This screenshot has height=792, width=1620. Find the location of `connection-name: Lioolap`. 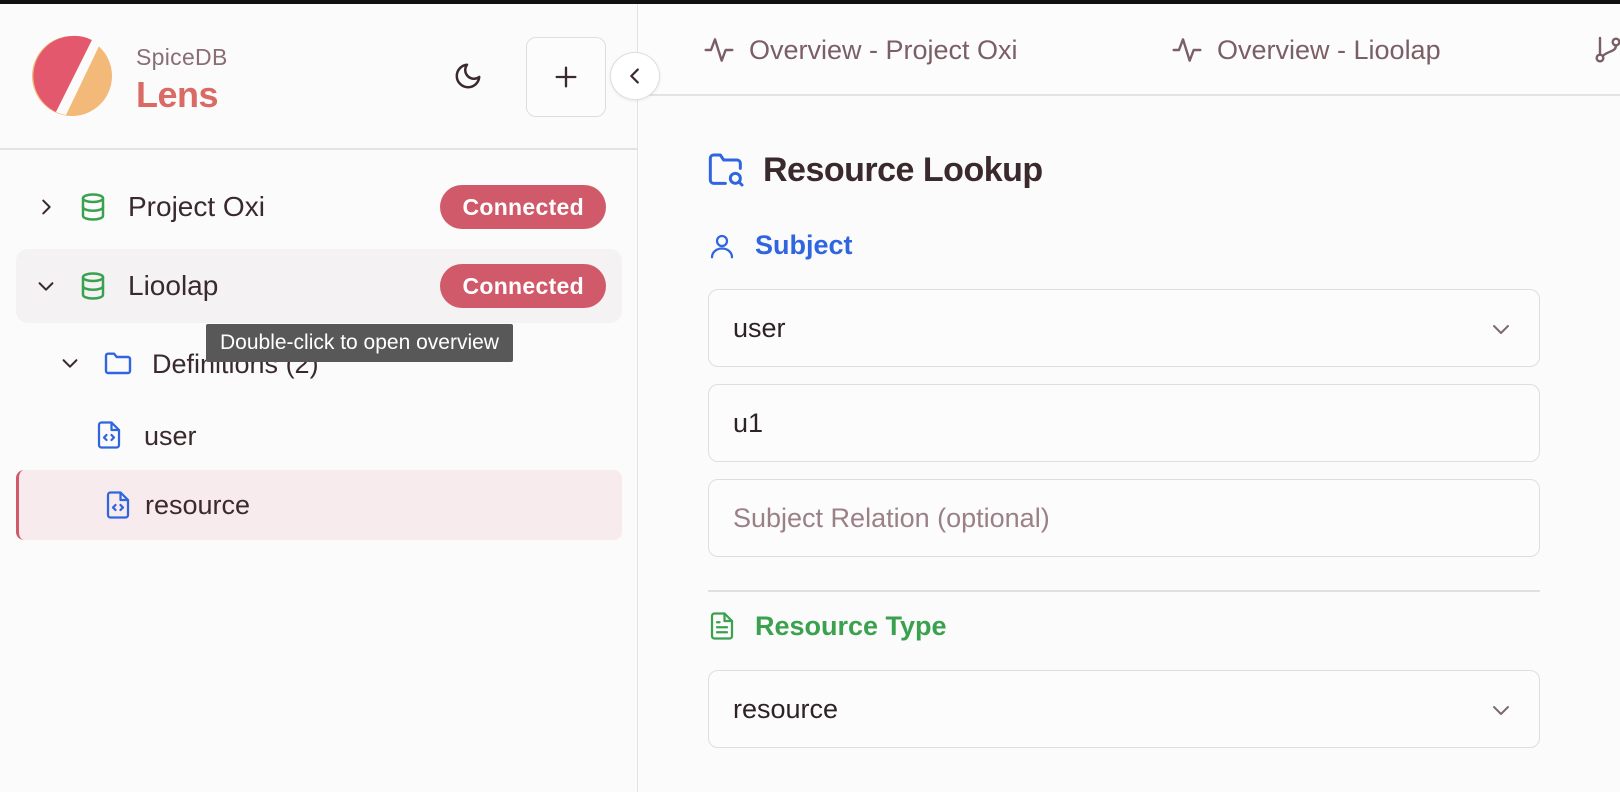

connection-name: Lioolap is located at coordinates (173, 285).